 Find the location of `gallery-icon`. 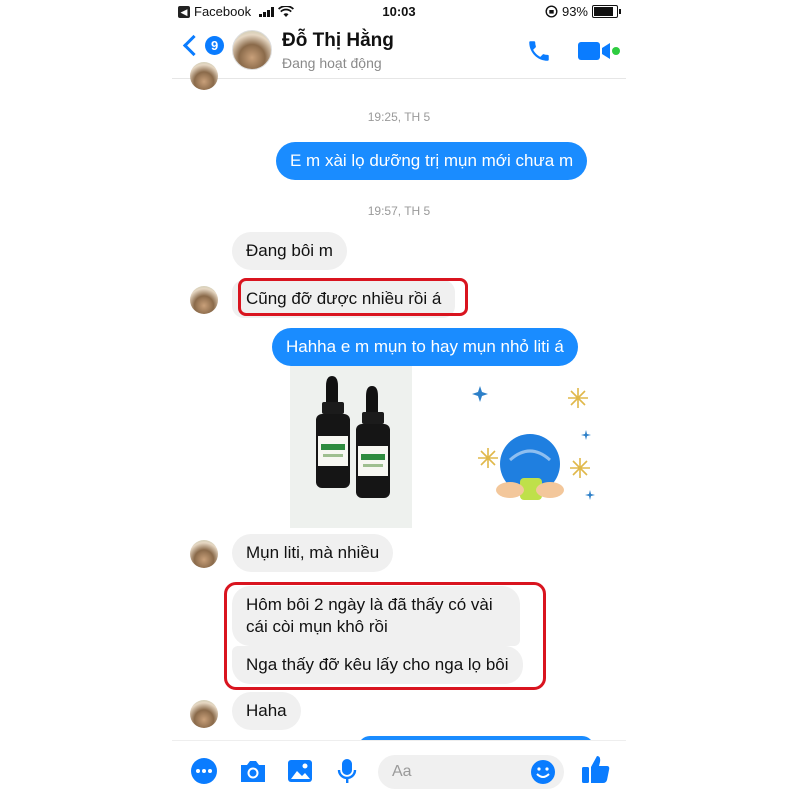

gallery-icon is located at coordinates (300, 771).